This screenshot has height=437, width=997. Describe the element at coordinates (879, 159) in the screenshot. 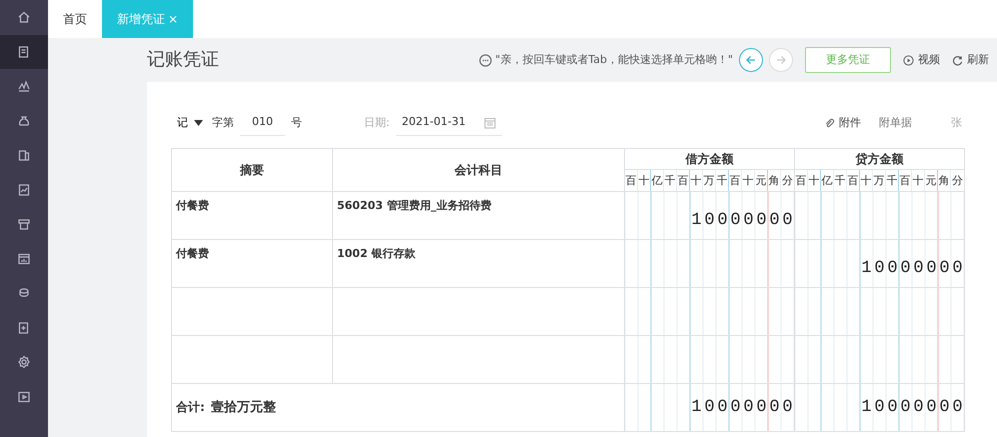

I see `column-header: 贷方金额` at that location.